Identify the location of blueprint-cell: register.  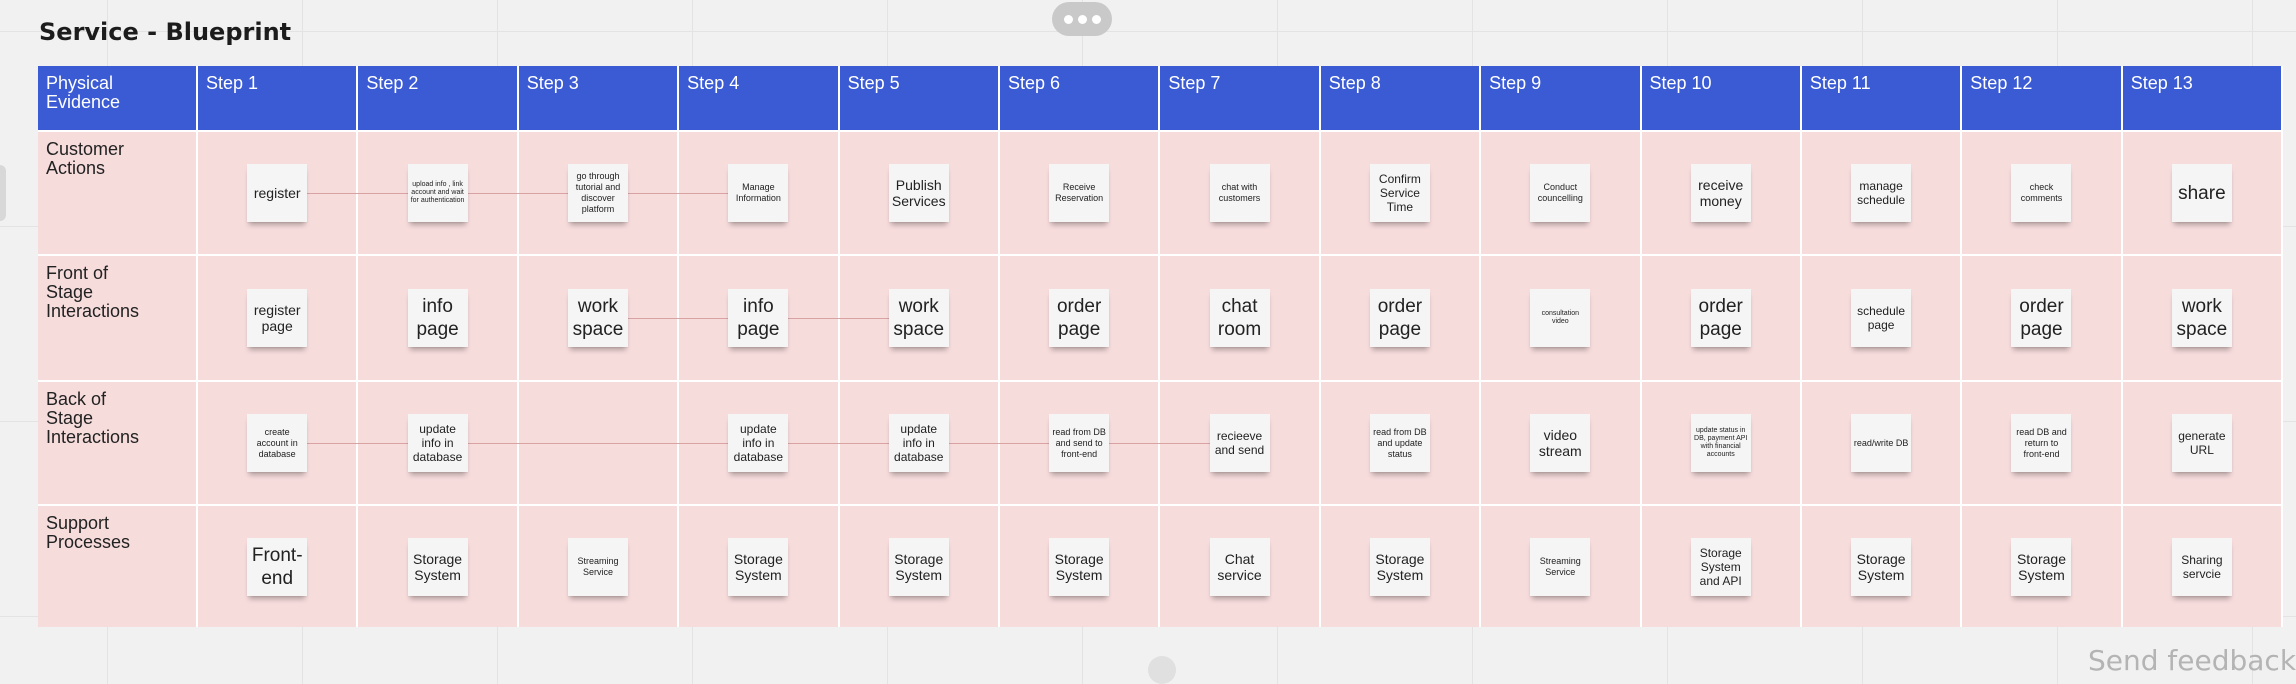
(278, 192).